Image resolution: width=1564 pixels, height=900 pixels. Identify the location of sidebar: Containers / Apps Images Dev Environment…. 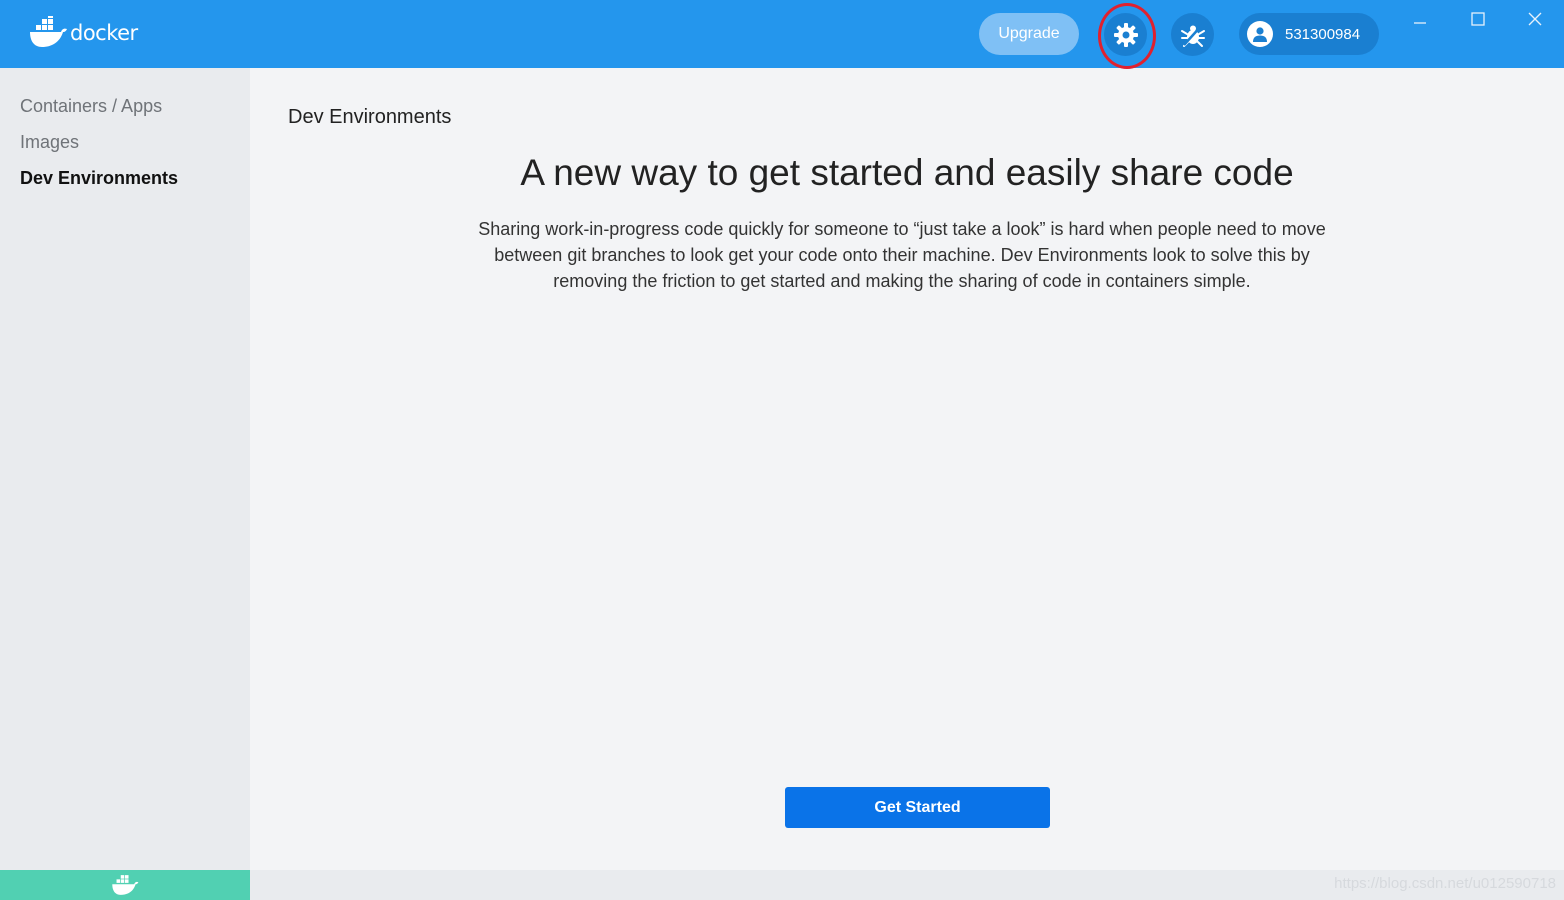
(125, 484).